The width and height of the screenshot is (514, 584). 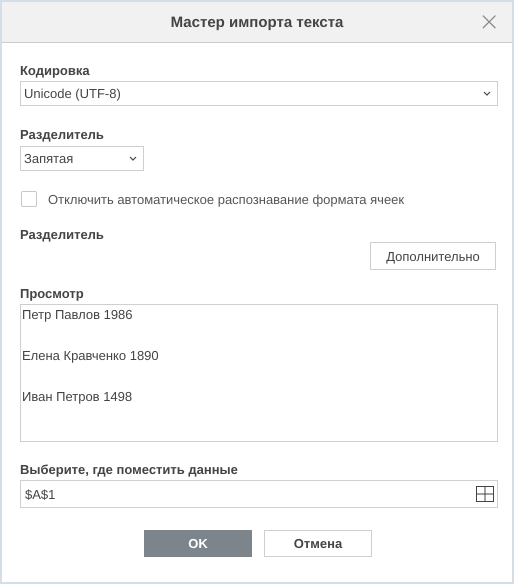 What do you see at coordinates (78, 315) in the screenshot?
I see `preview-line: Петр Павлов 1986` at bounding box center [78, 315].